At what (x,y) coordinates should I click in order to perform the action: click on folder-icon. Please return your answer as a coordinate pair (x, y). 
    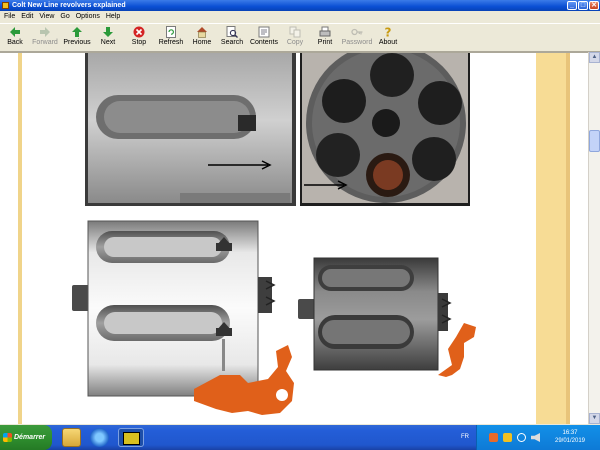
    Looking at the image, I should click on (71, 437).